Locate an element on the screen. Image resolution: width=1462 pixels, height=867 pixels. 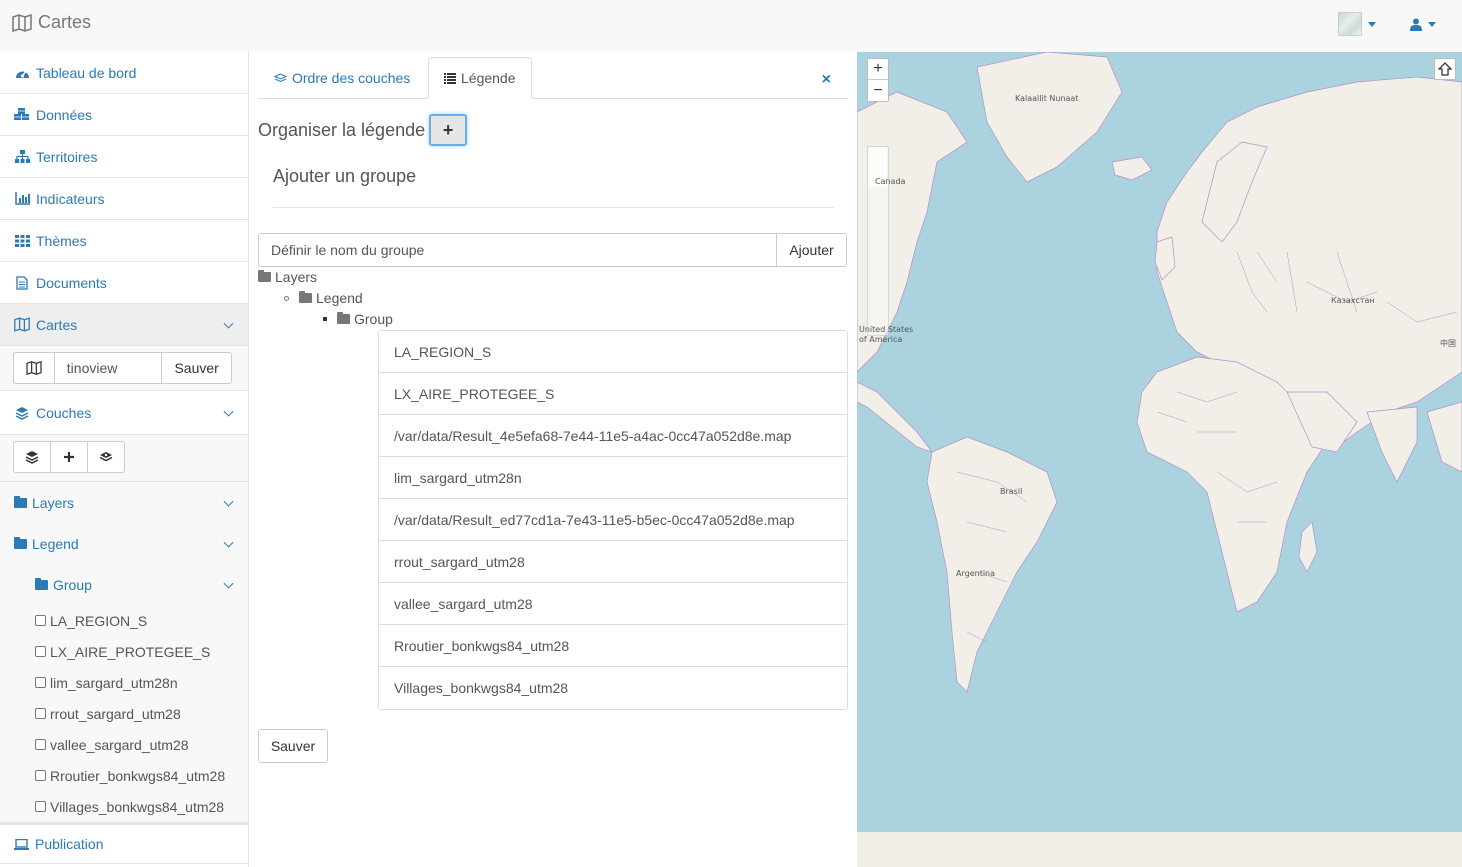
tab-label: Légende is located at coordinates (488, 78).